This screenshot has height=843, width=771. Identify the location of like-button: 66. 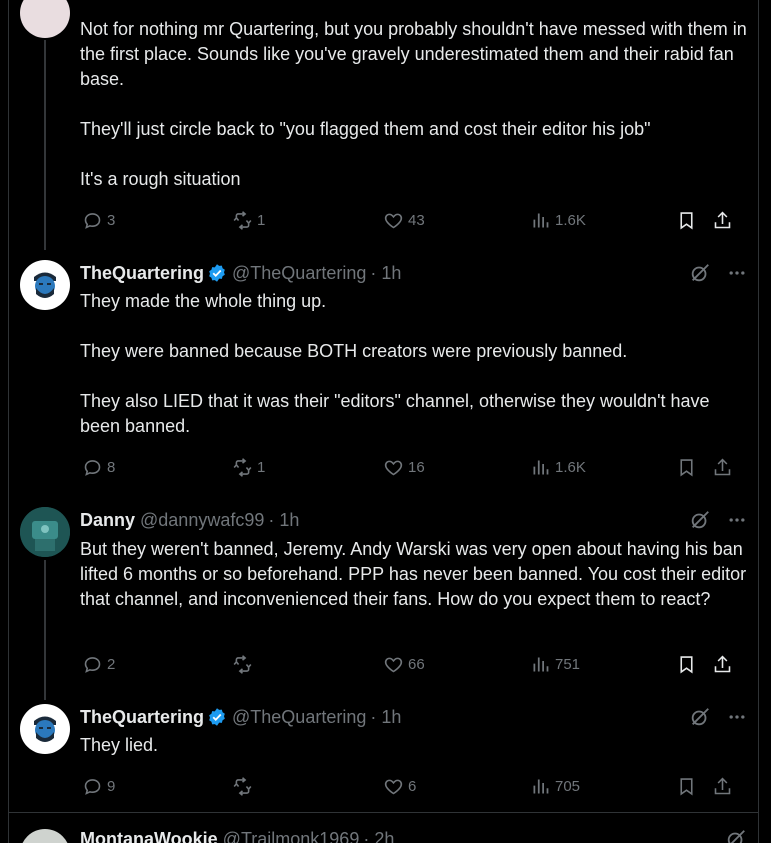
(404, 664).